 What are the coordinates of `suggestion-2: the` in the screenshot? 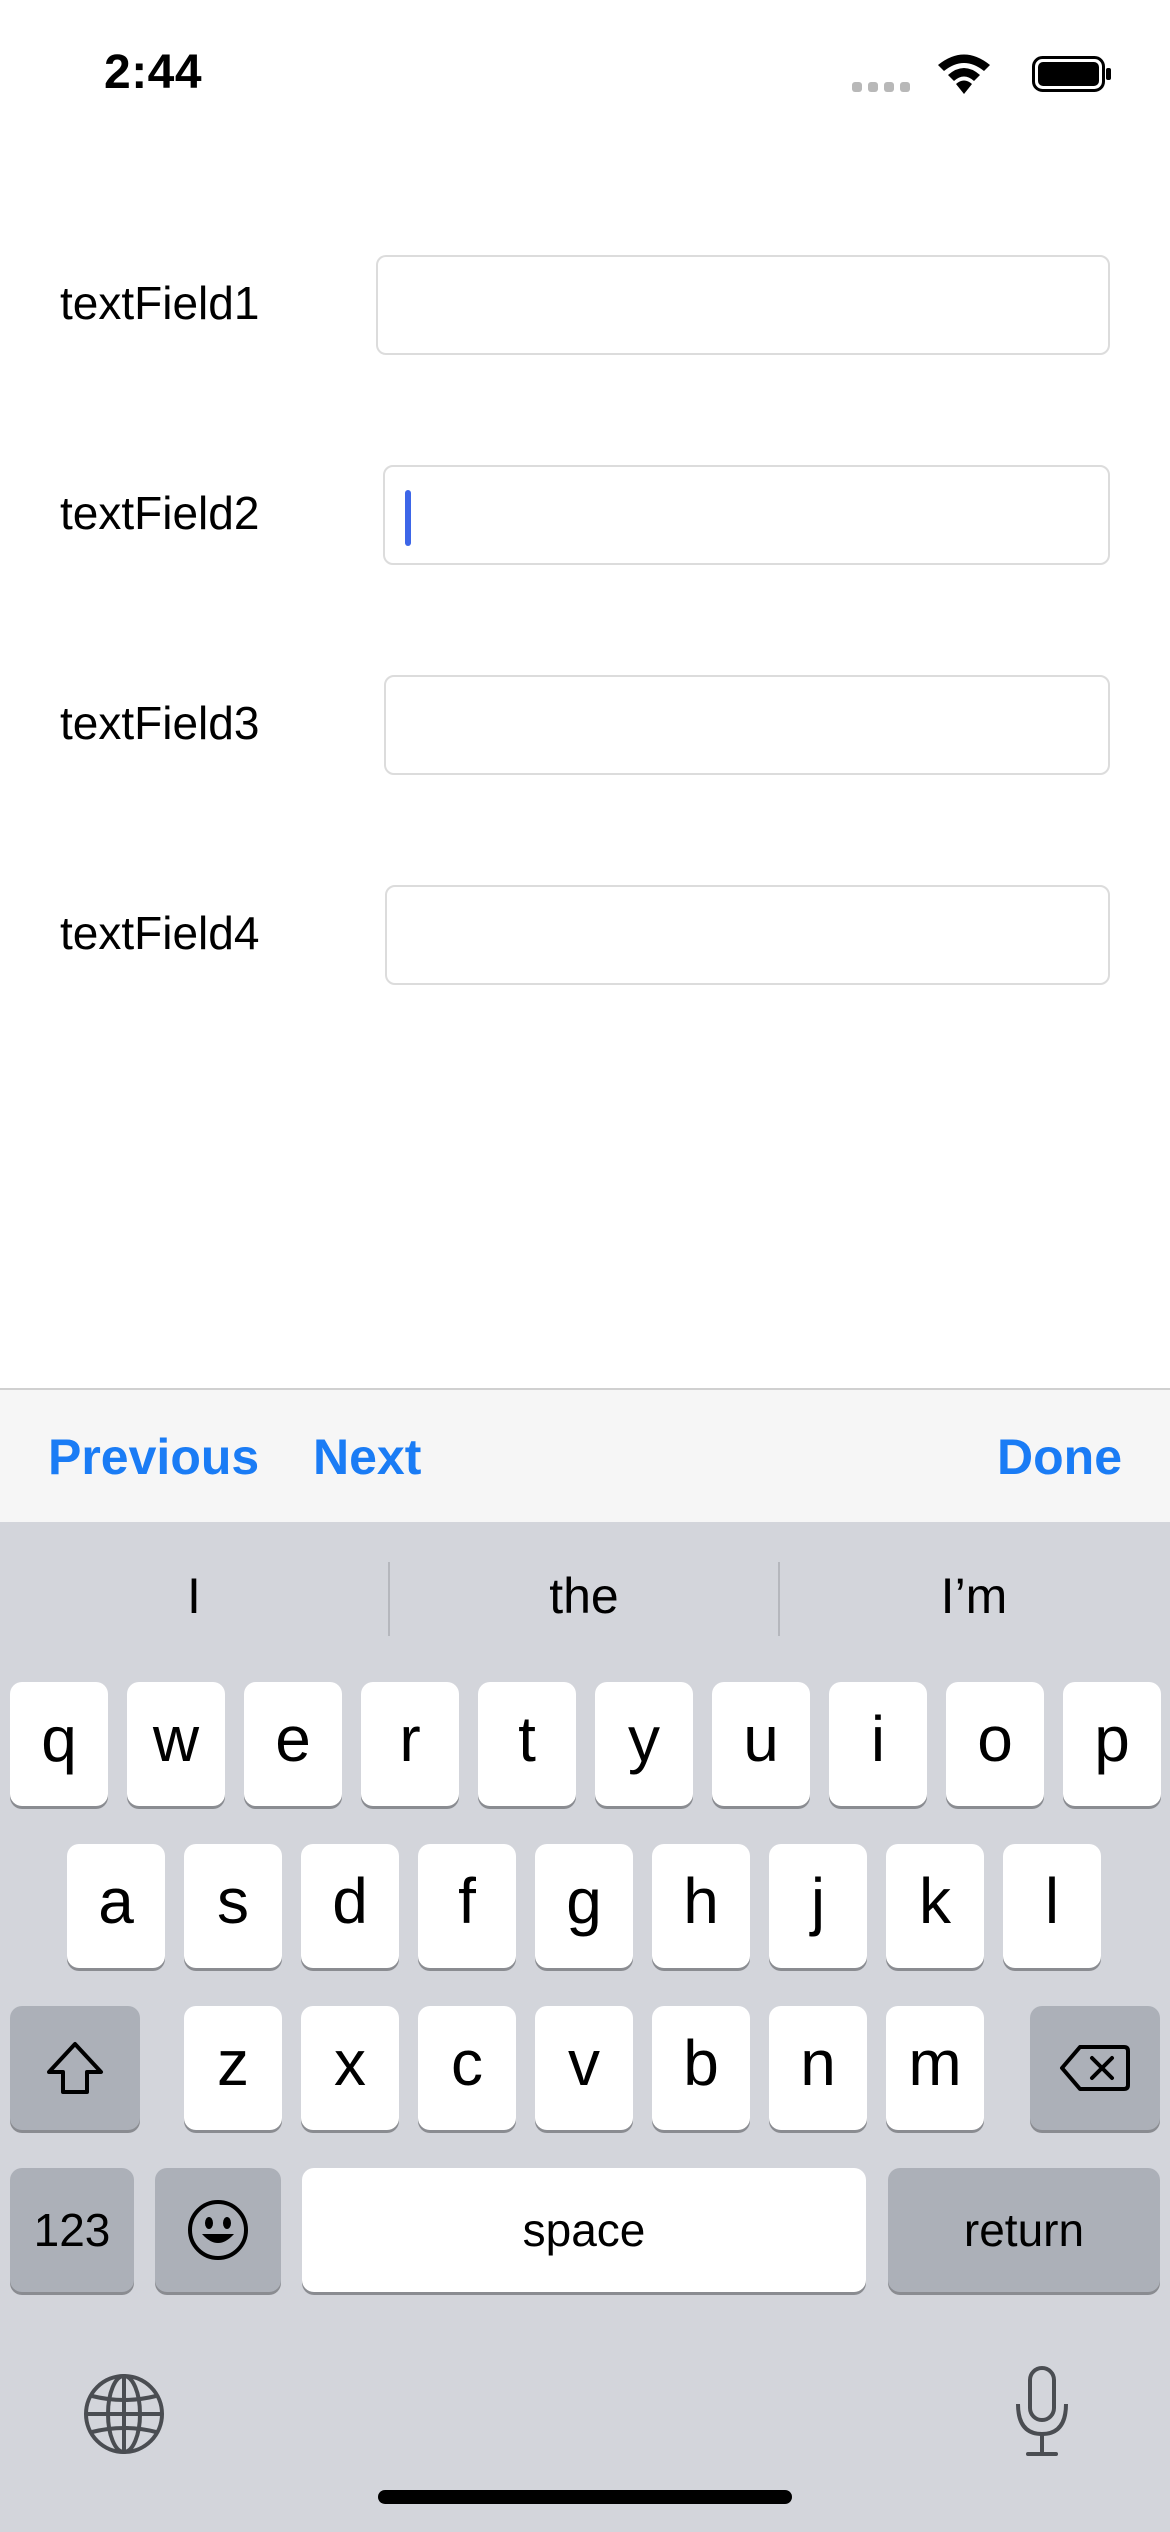 It's located at (584, 1596).